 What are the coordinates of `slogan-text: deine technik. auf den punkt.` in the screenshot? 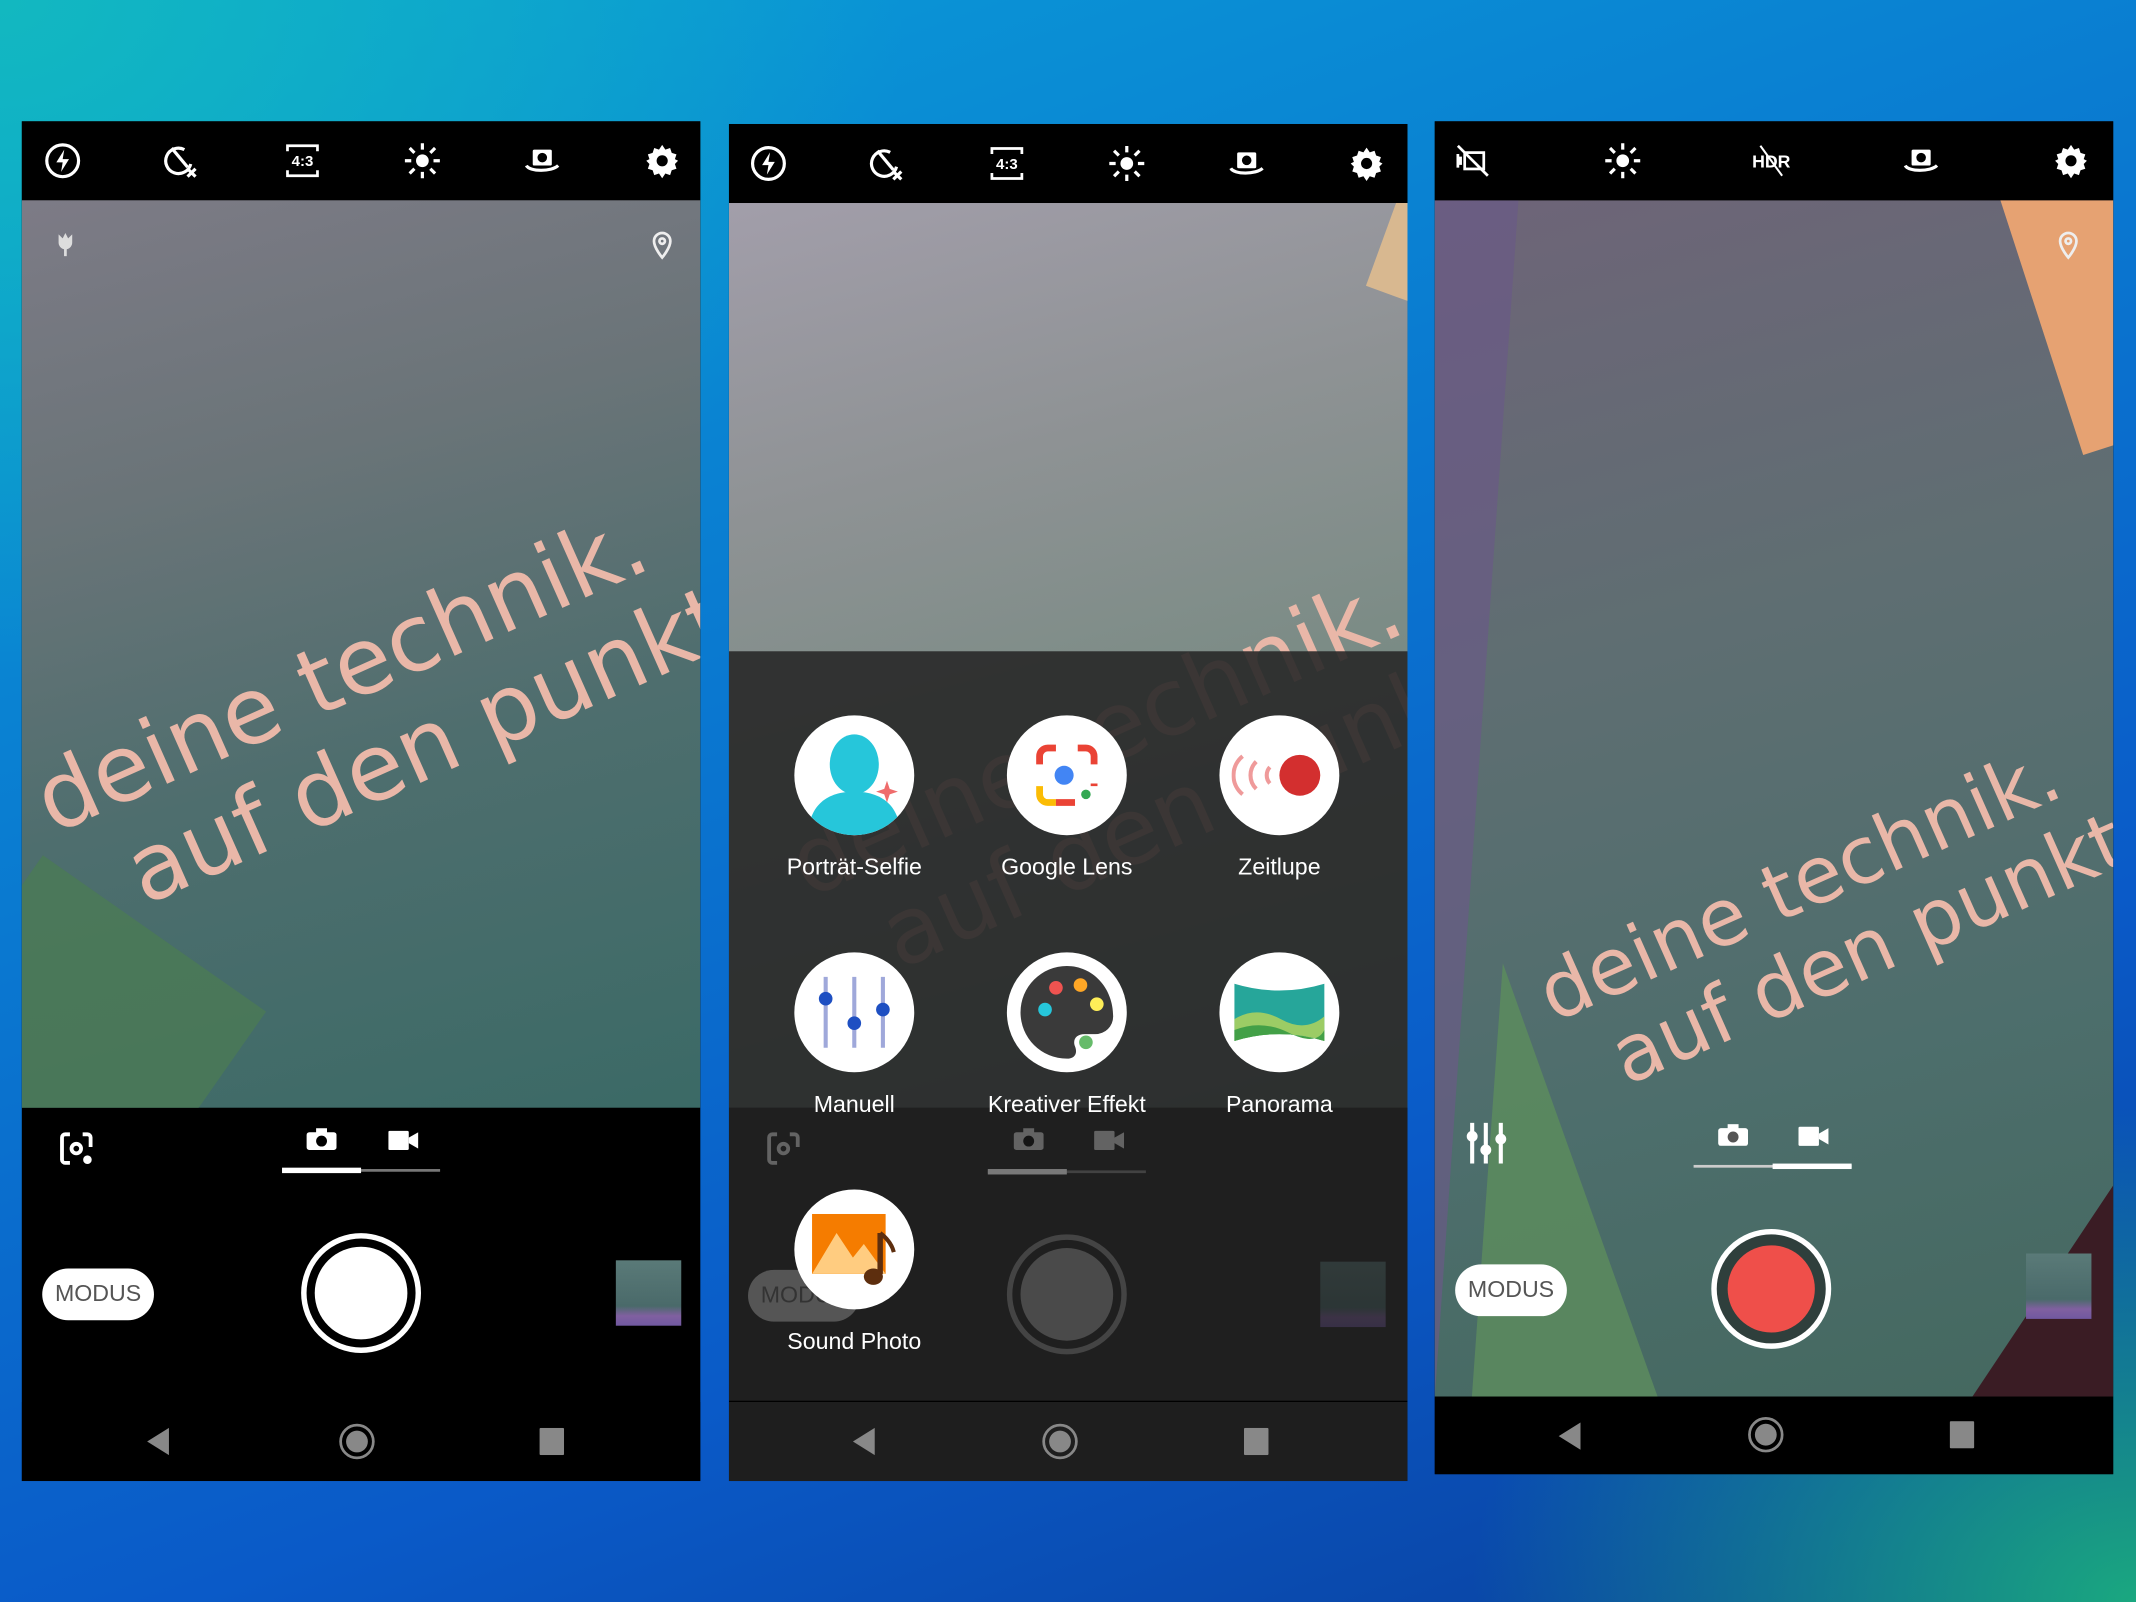 It's located at (1818, 913).